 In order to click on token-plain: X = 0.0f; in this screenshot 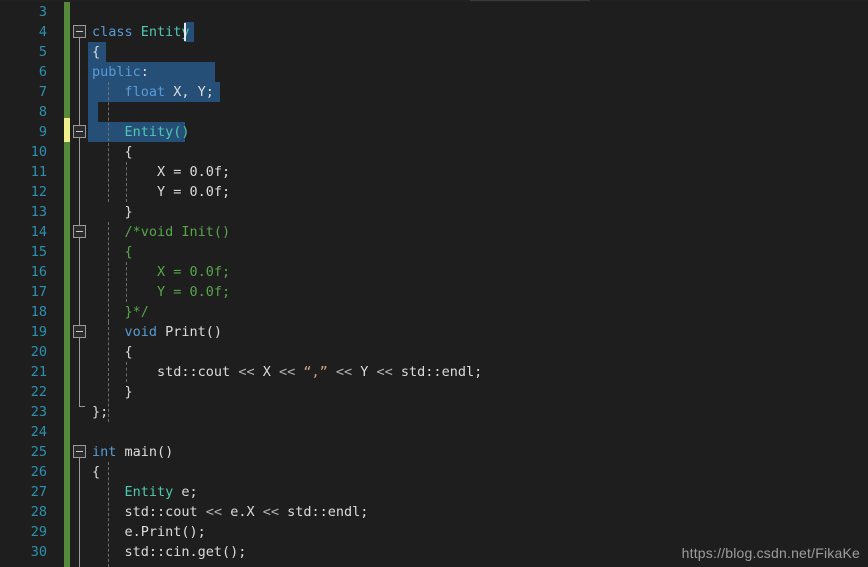, I will do `click(161, 172)`.